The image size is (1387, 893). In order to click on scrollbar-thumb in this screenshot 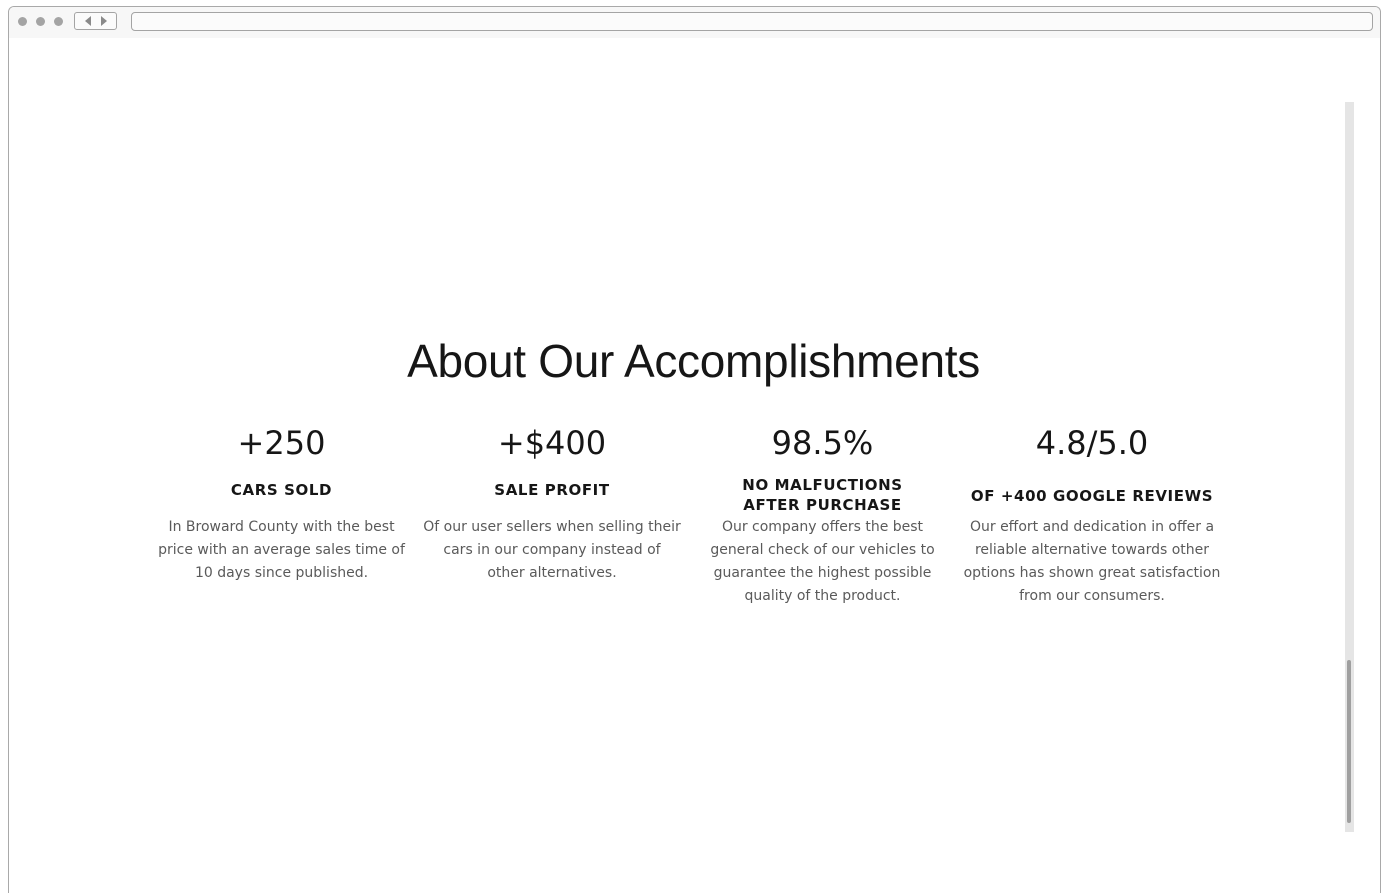, I will do `click(1349, 741)`.